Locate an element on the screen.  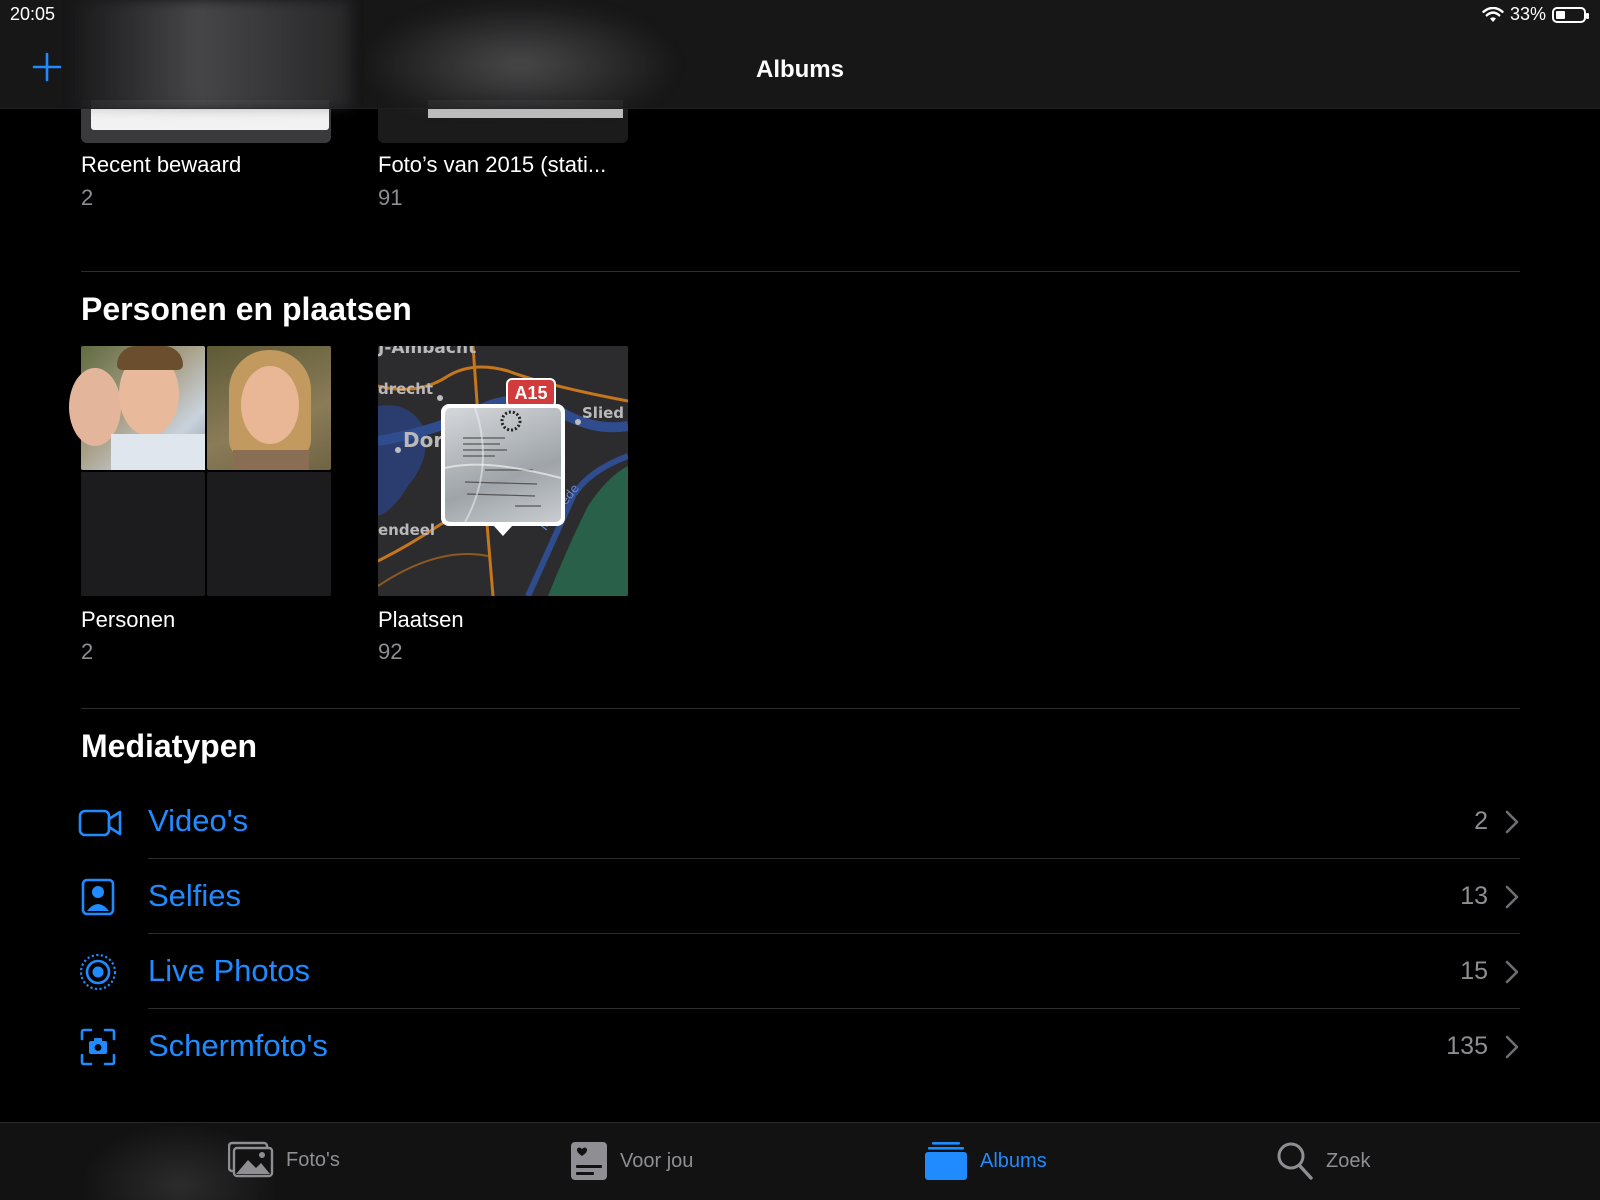
map-label: J-Ambacht is located at coordinates (427, 352).